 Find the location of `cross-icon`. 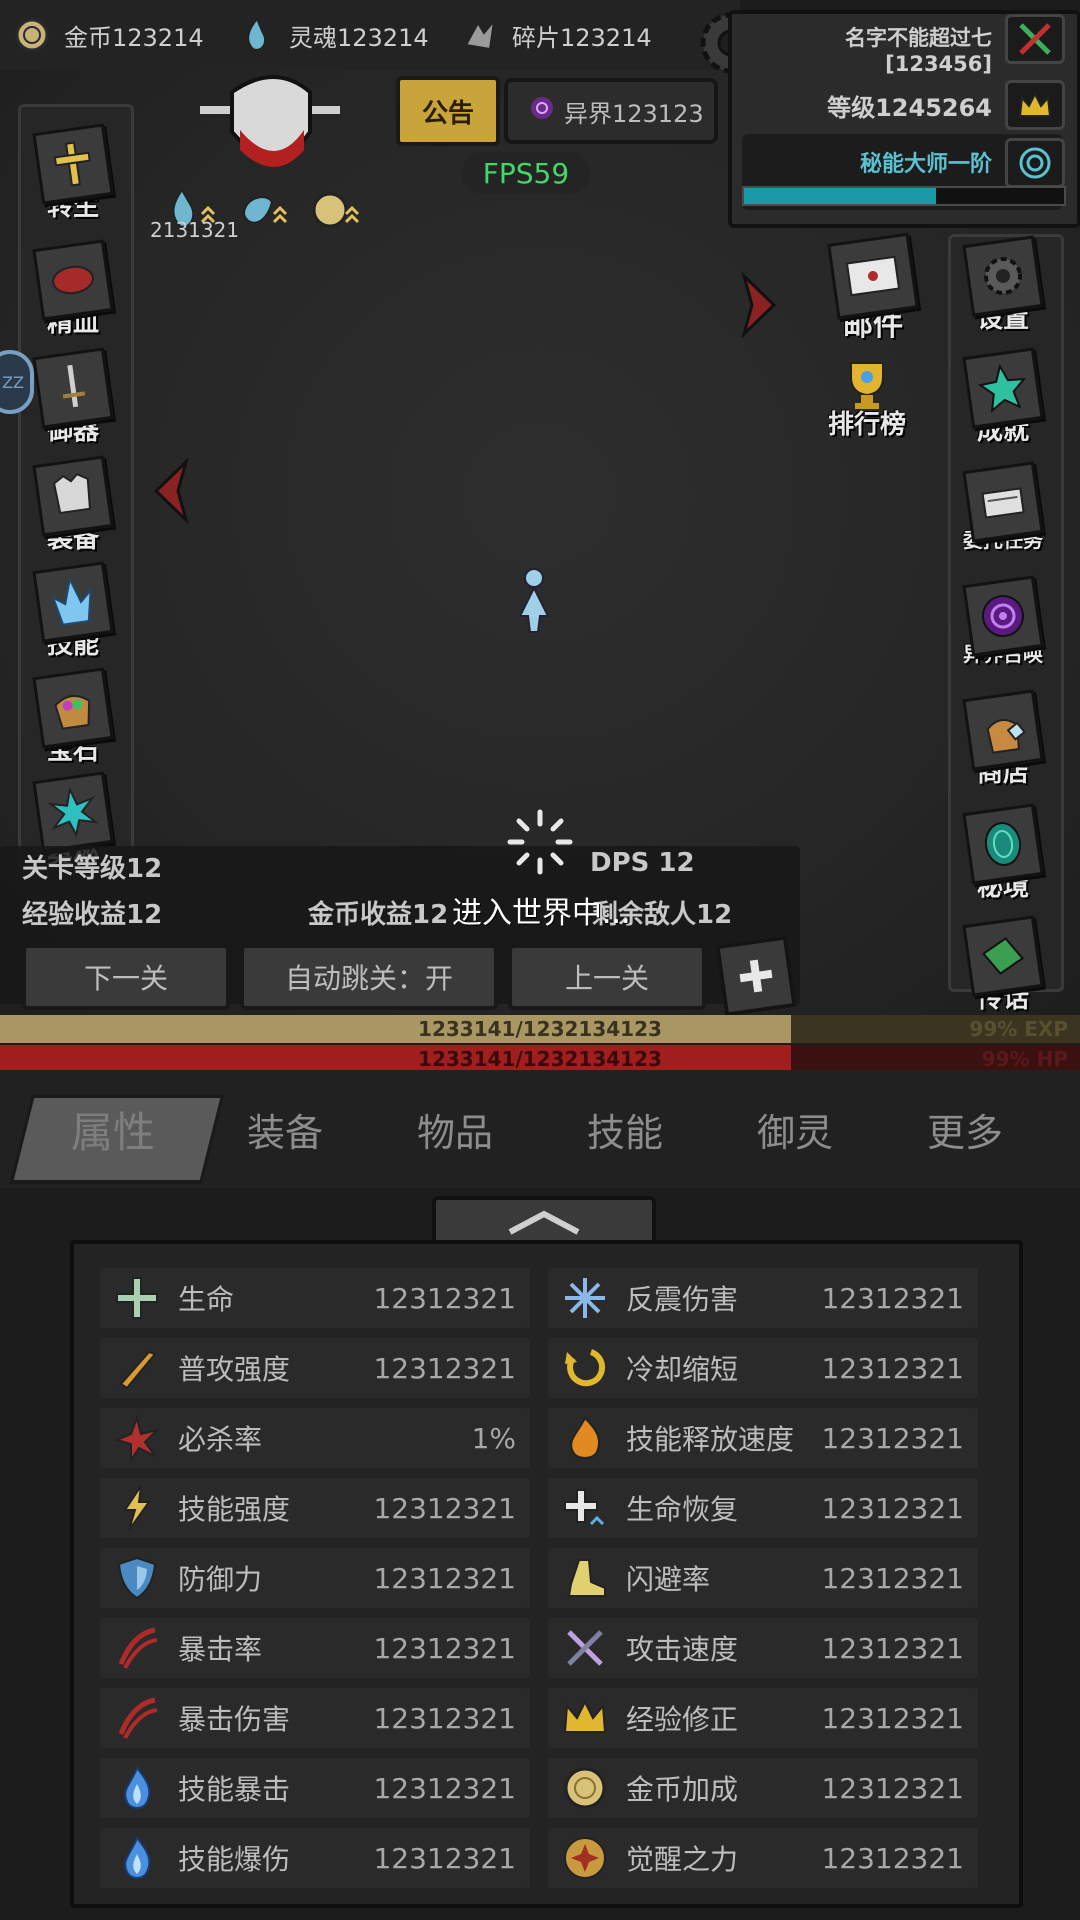

cross-icon is located at coordinates (73, 164).